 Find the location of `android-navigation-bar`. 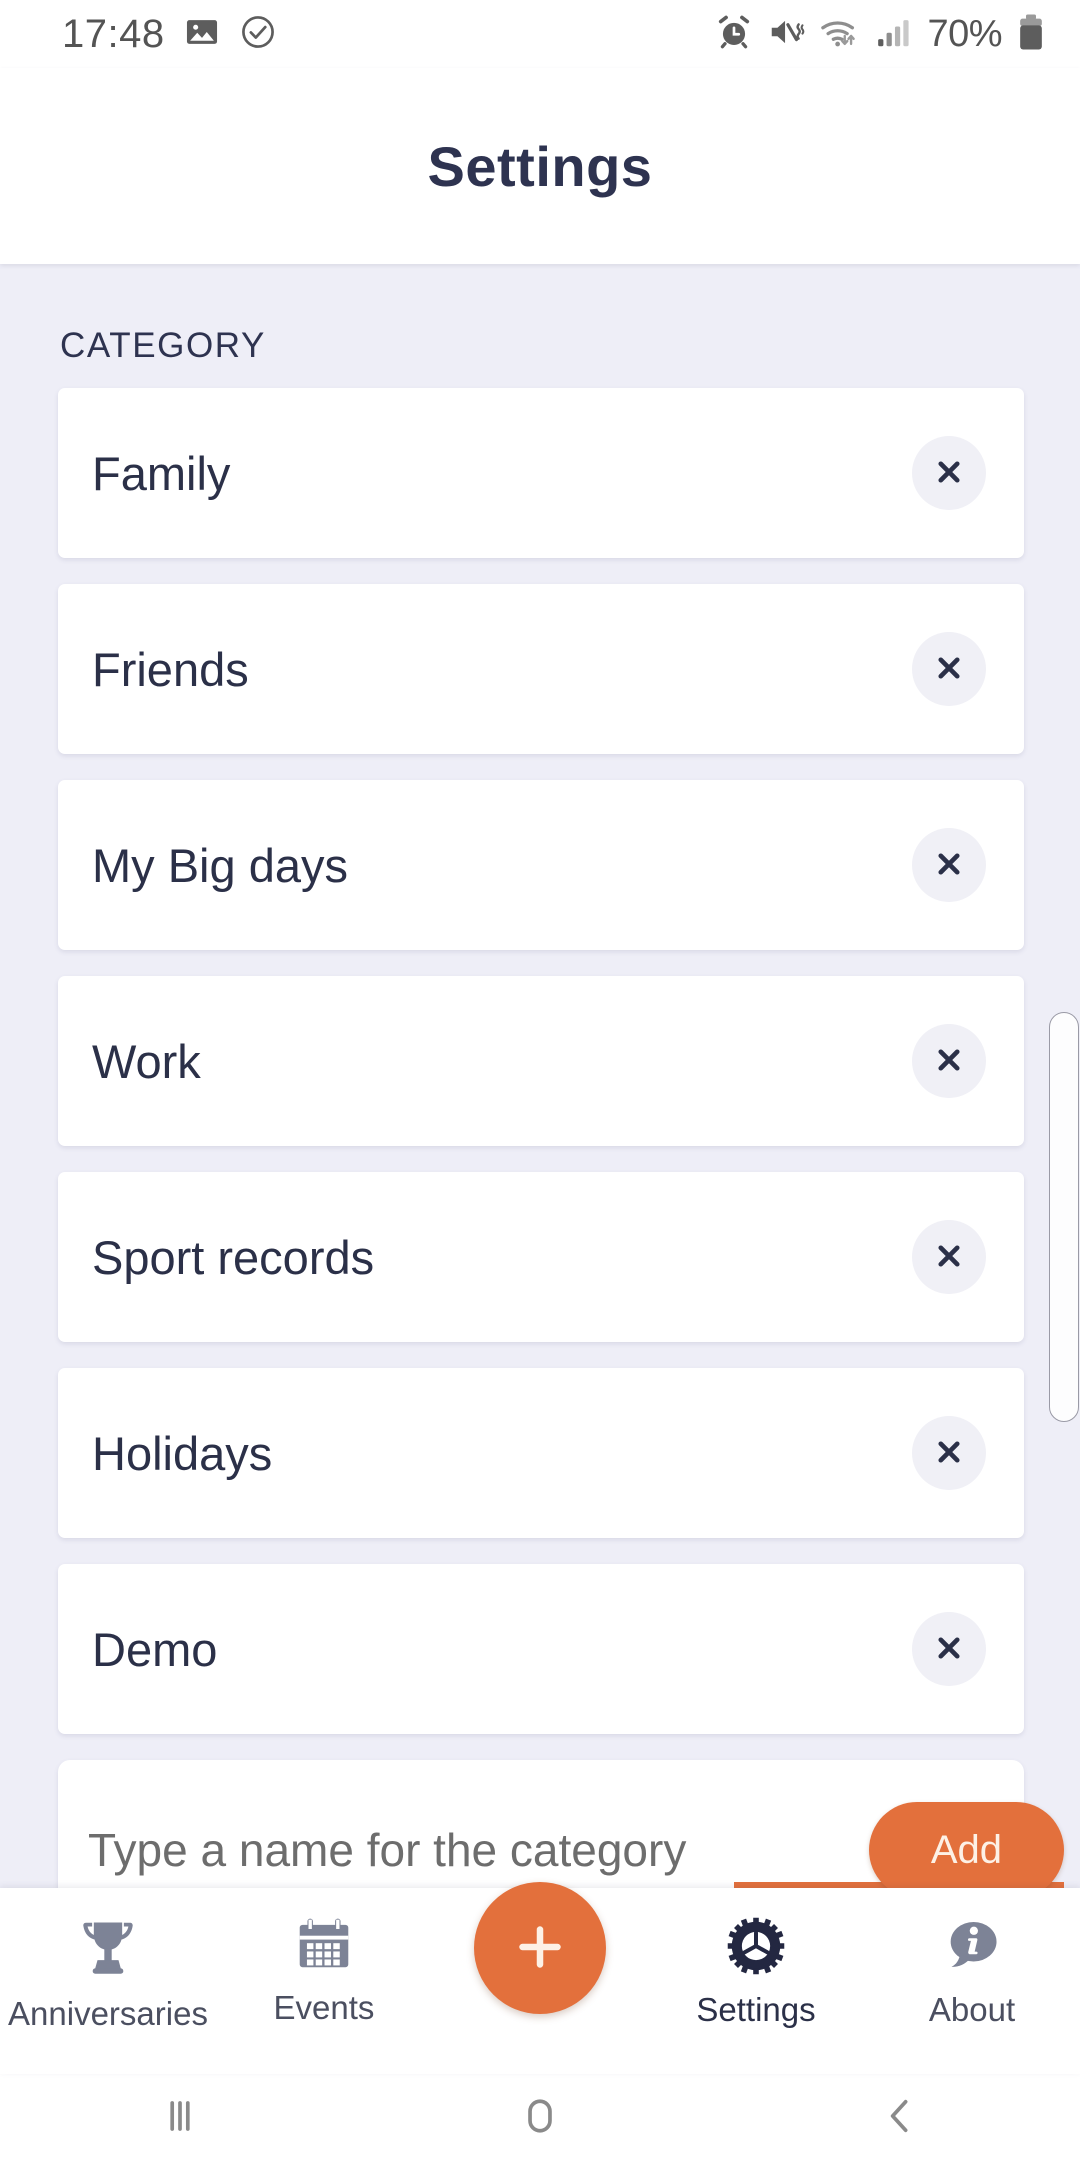

android-navigation-bar is located at coordinates (540, 2117).